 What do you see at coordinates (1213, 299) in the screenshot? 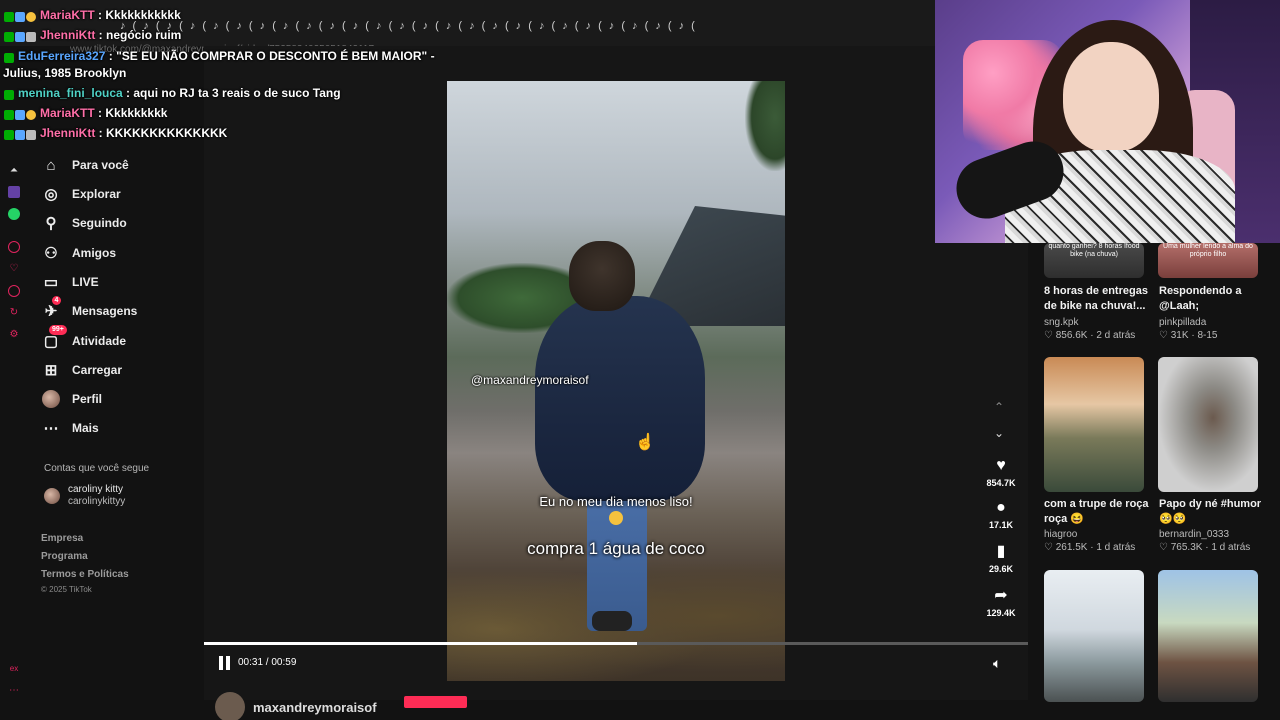
I see `rec-title: Respondendo a @Laah;` at bounding box center [1213, 299].